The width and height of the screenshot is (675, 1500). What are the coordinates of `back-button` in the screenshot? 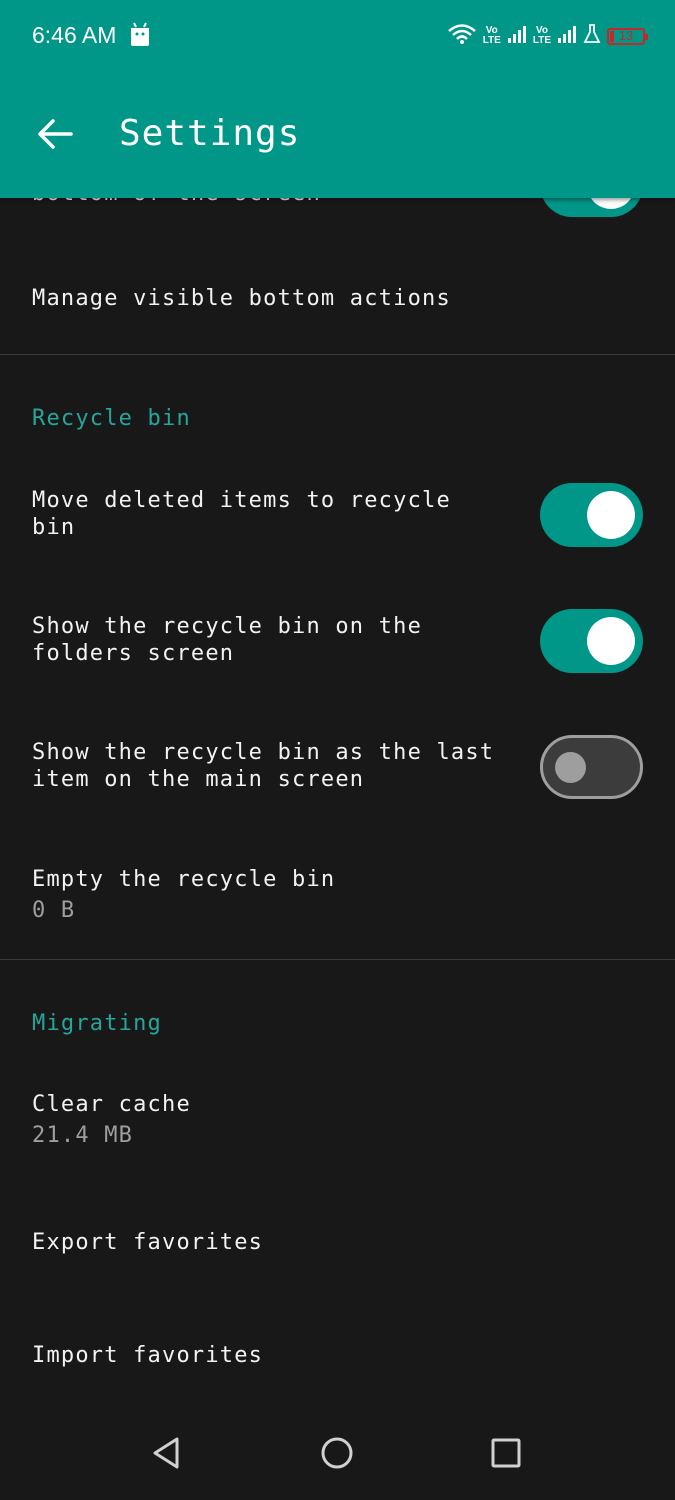 It's located at (55, 136).